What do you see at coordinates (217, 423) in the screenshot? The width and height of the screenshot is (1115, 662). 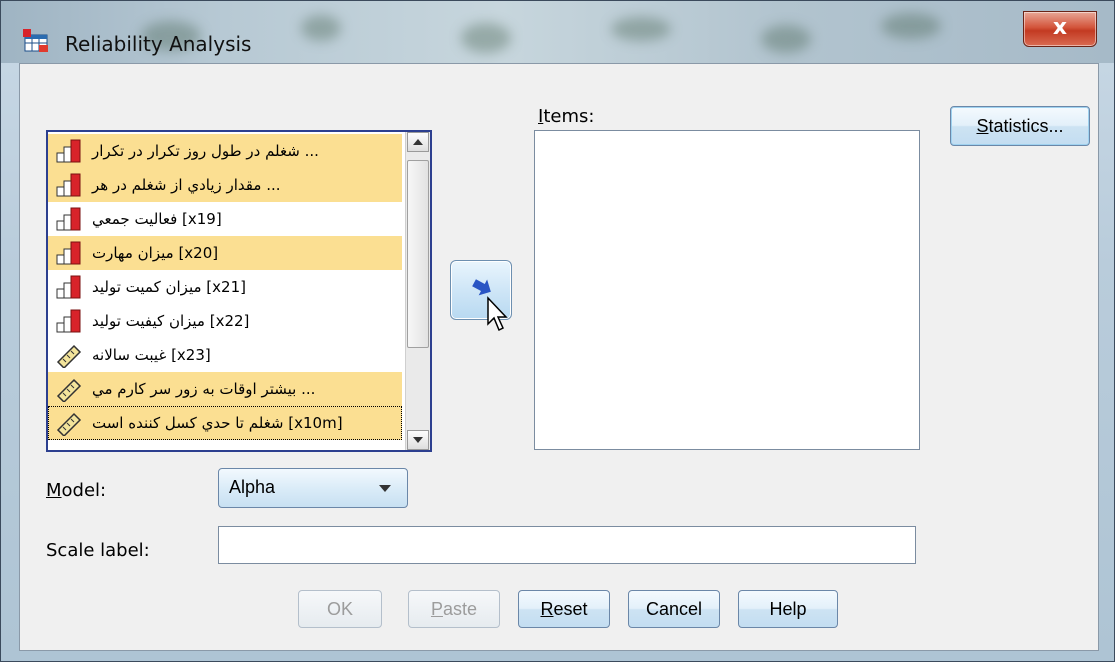 I see `variable-label: شغلم تا حدي کسل کننده است [x10m]` at bounding box center [217, 423].